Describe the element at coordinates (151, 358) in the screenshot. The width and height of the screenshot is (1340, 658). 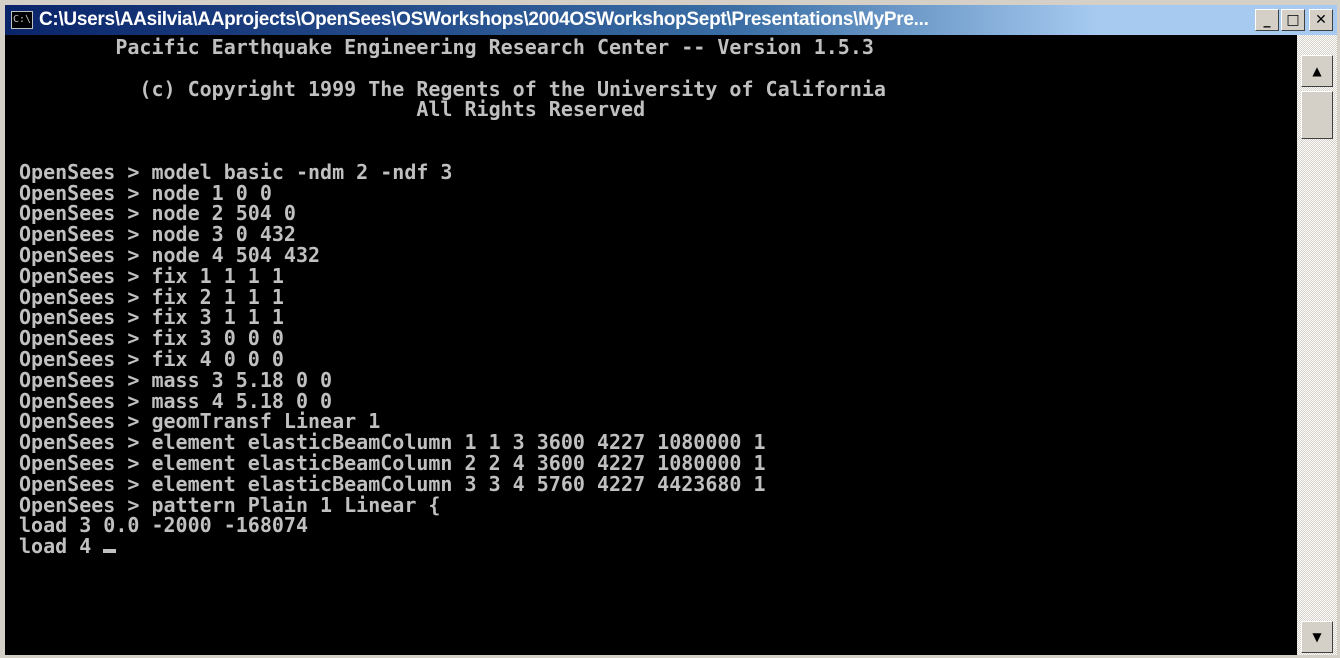
I see `console-line: OpenSees > fix 4 0 0 0` at that location.